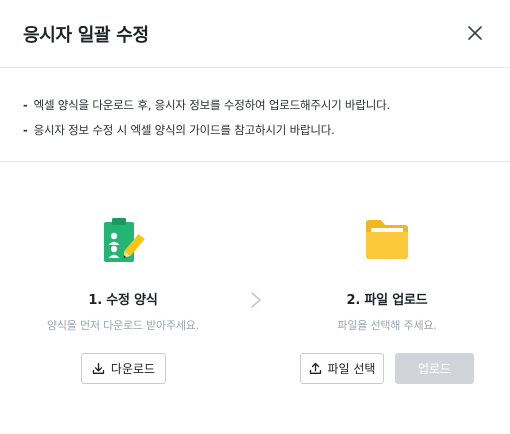  What do you see at coordinates (315, 368) in the screenshot?
I see `upload-icon` at bounding box center [315, 368].